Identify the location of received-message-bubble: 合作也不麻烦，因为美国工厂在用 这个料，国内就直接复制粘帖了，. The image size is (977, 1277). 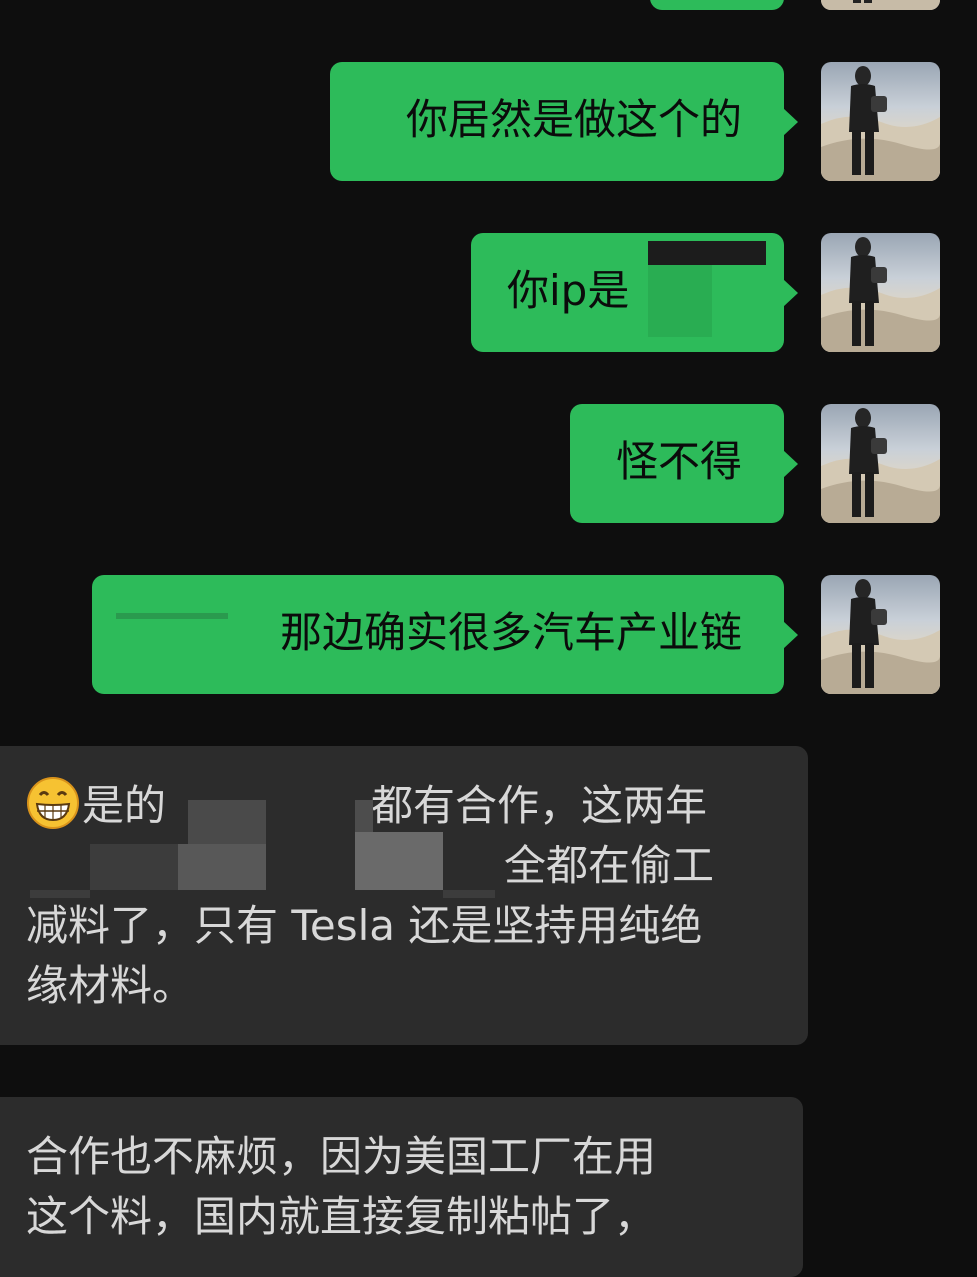
(401, 1187).